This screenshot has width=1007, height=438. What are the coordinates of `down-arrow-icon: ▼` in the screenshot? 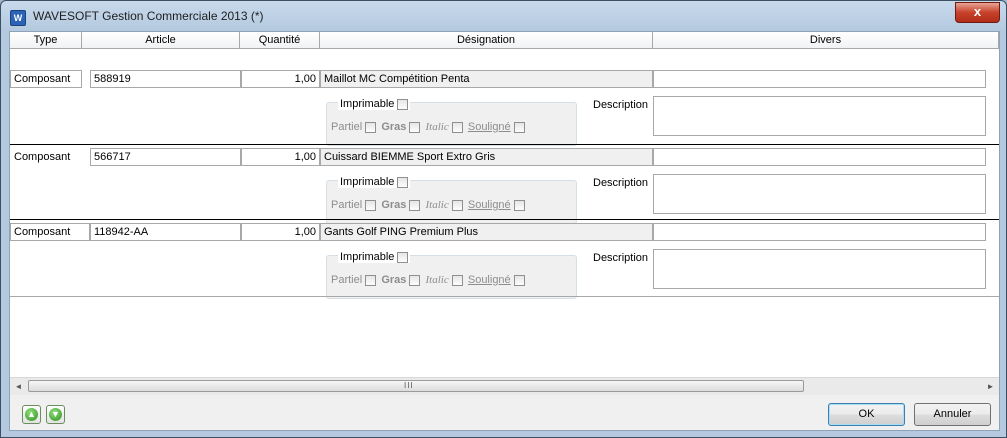 It's located at (55, 414).